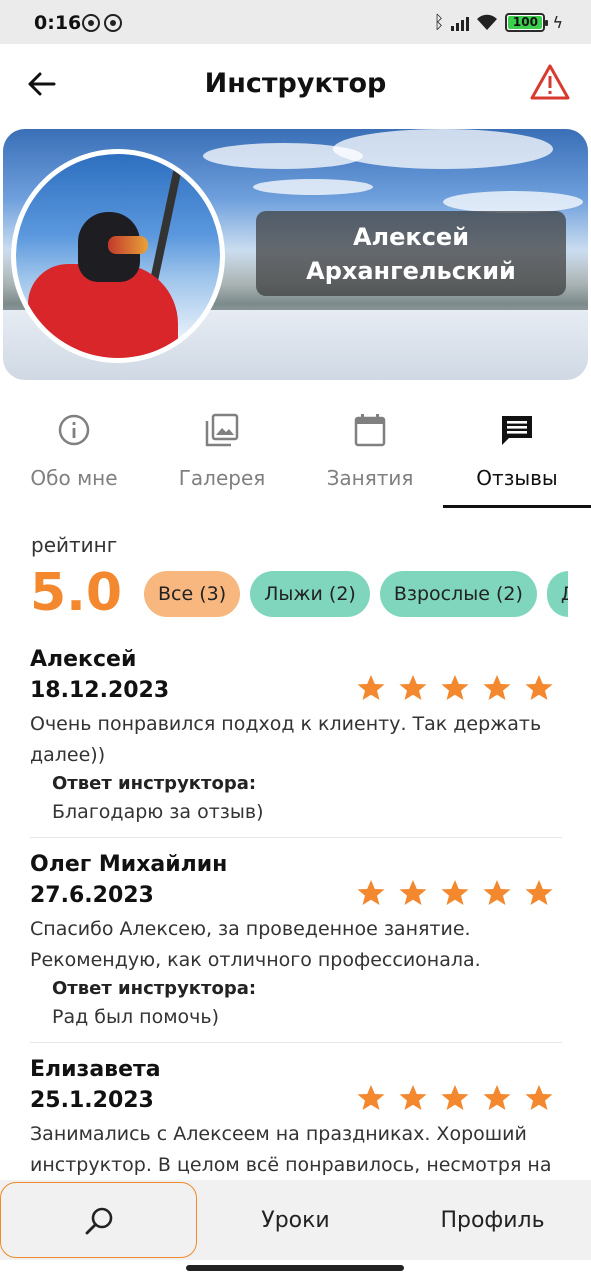 Image resolution: width=591 pixels, height=1280 pixels. Describe the element at coordinates (158, 812) in the screenshot. I see `reply-text: Благодарю за отзыв)` at that location.